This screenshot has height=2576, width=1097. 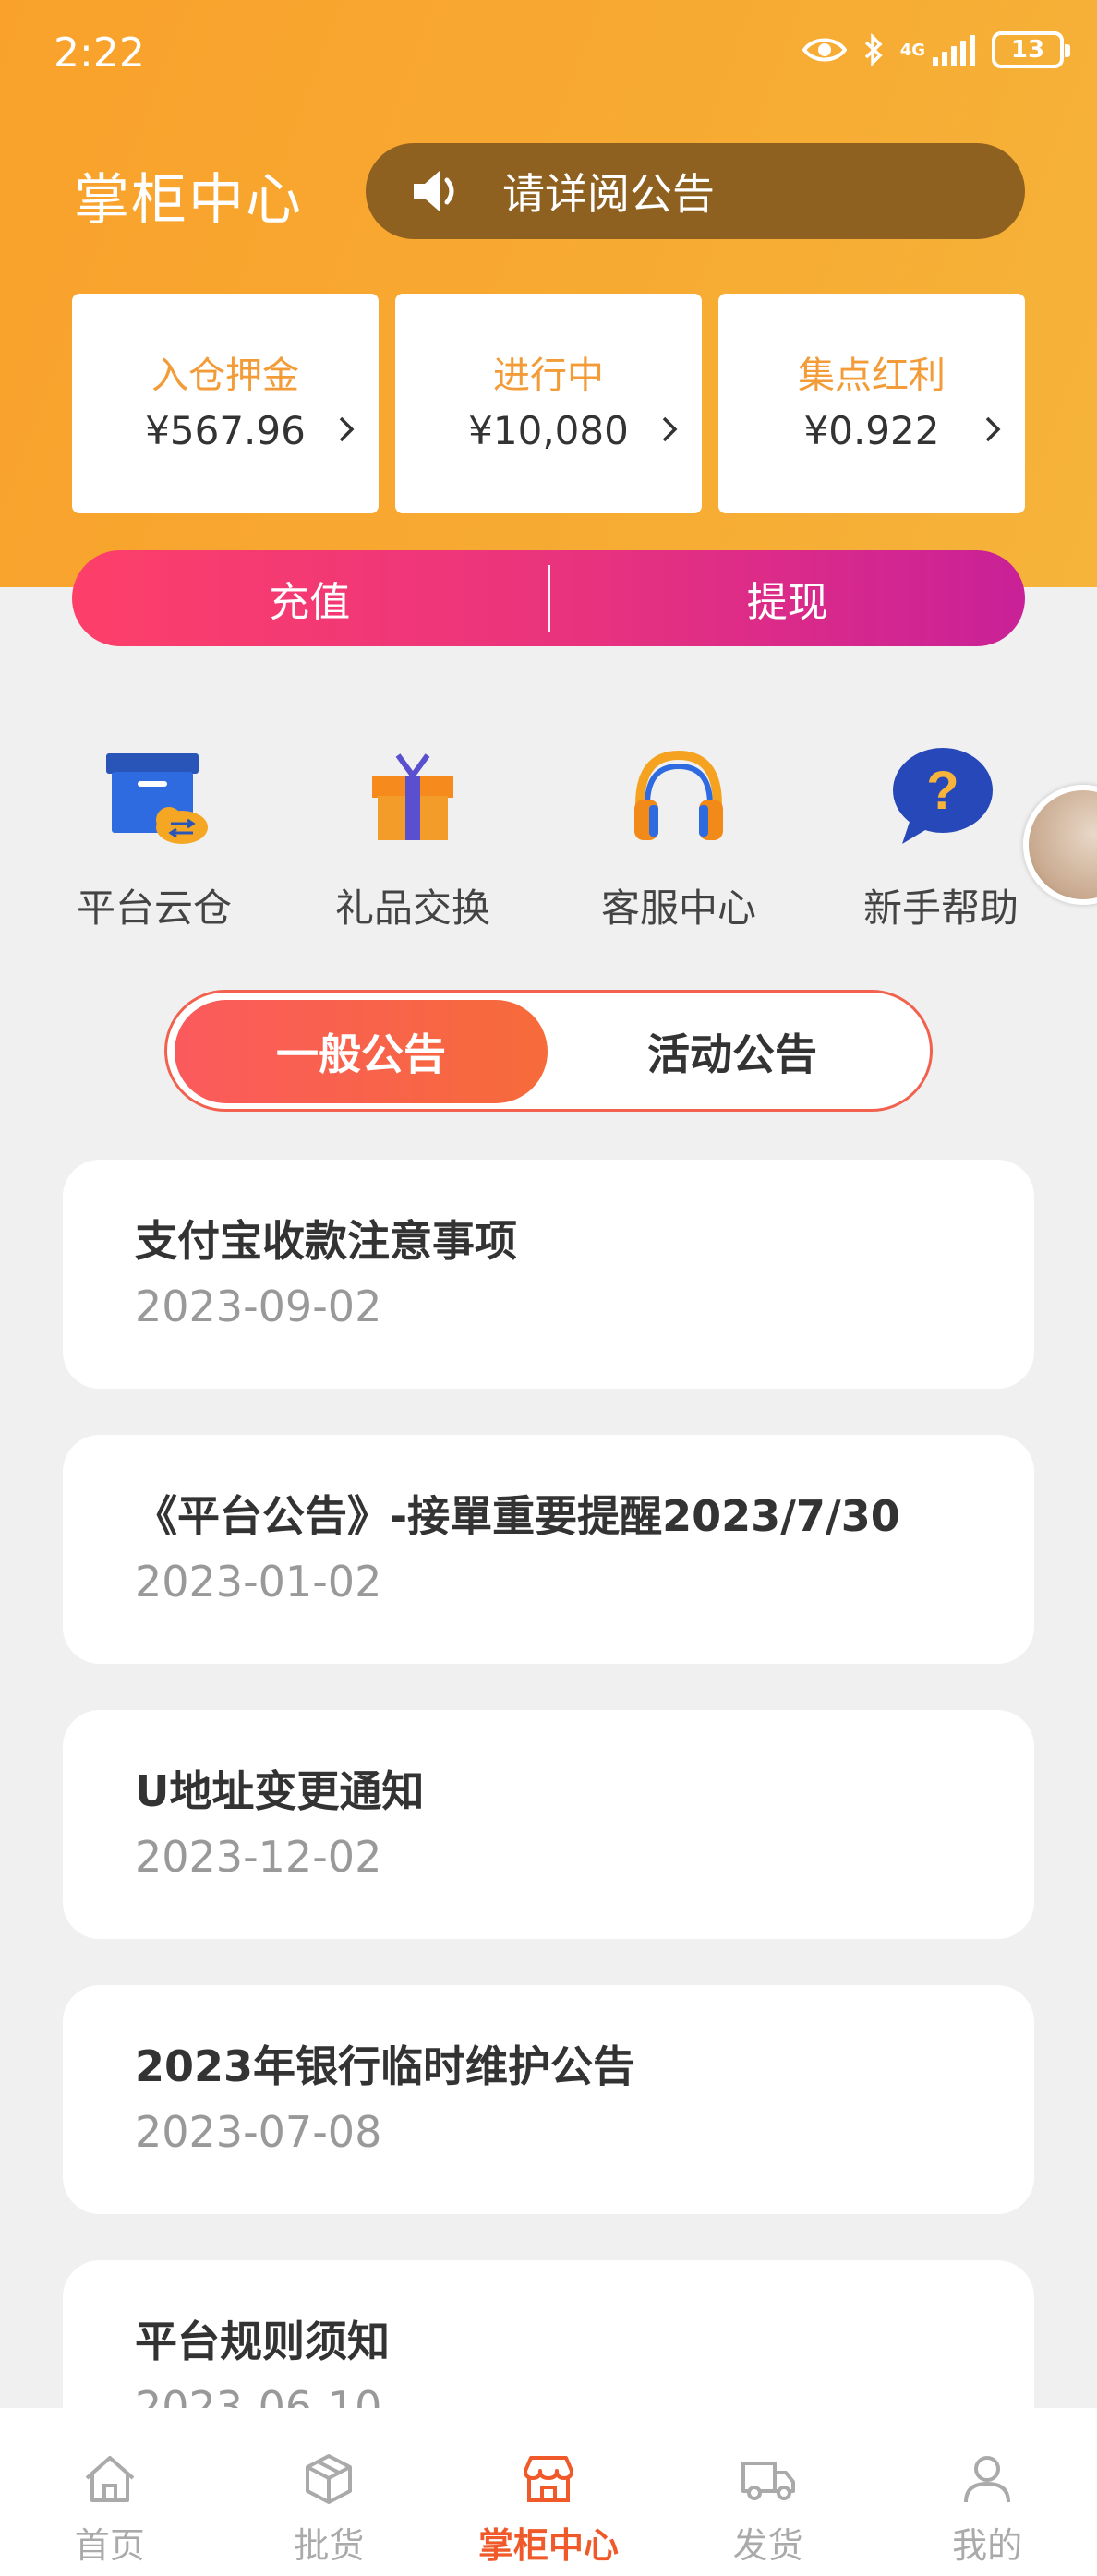 I want to click on announcement-card: 支付宝收款注意事项 2023-09-02, so click(x=548, y=1274).